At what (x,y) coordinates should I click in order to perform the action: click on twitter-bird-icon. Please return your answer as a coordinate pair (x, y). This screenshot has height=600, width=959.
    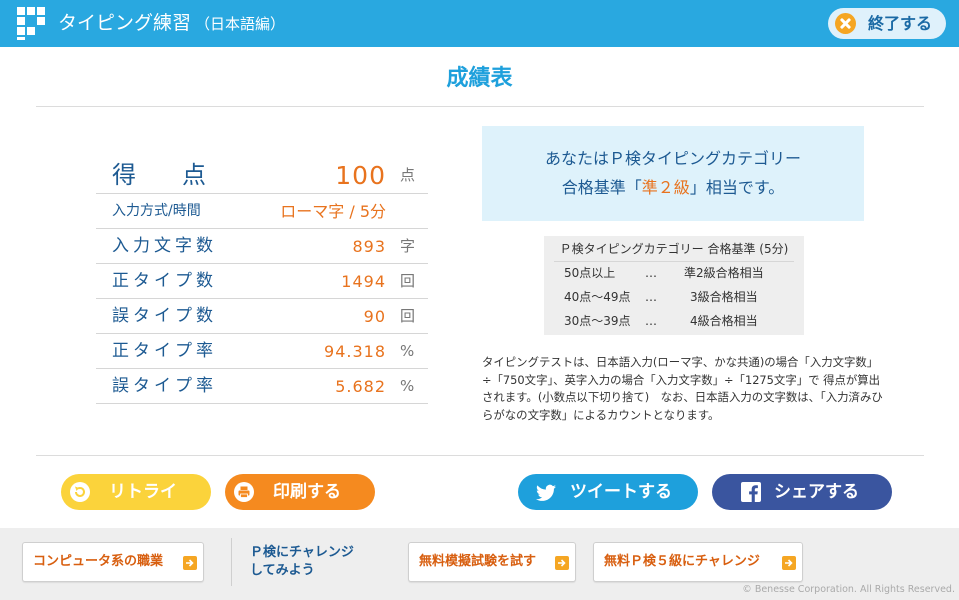
    Looking at the image, I should click on (546, 492).